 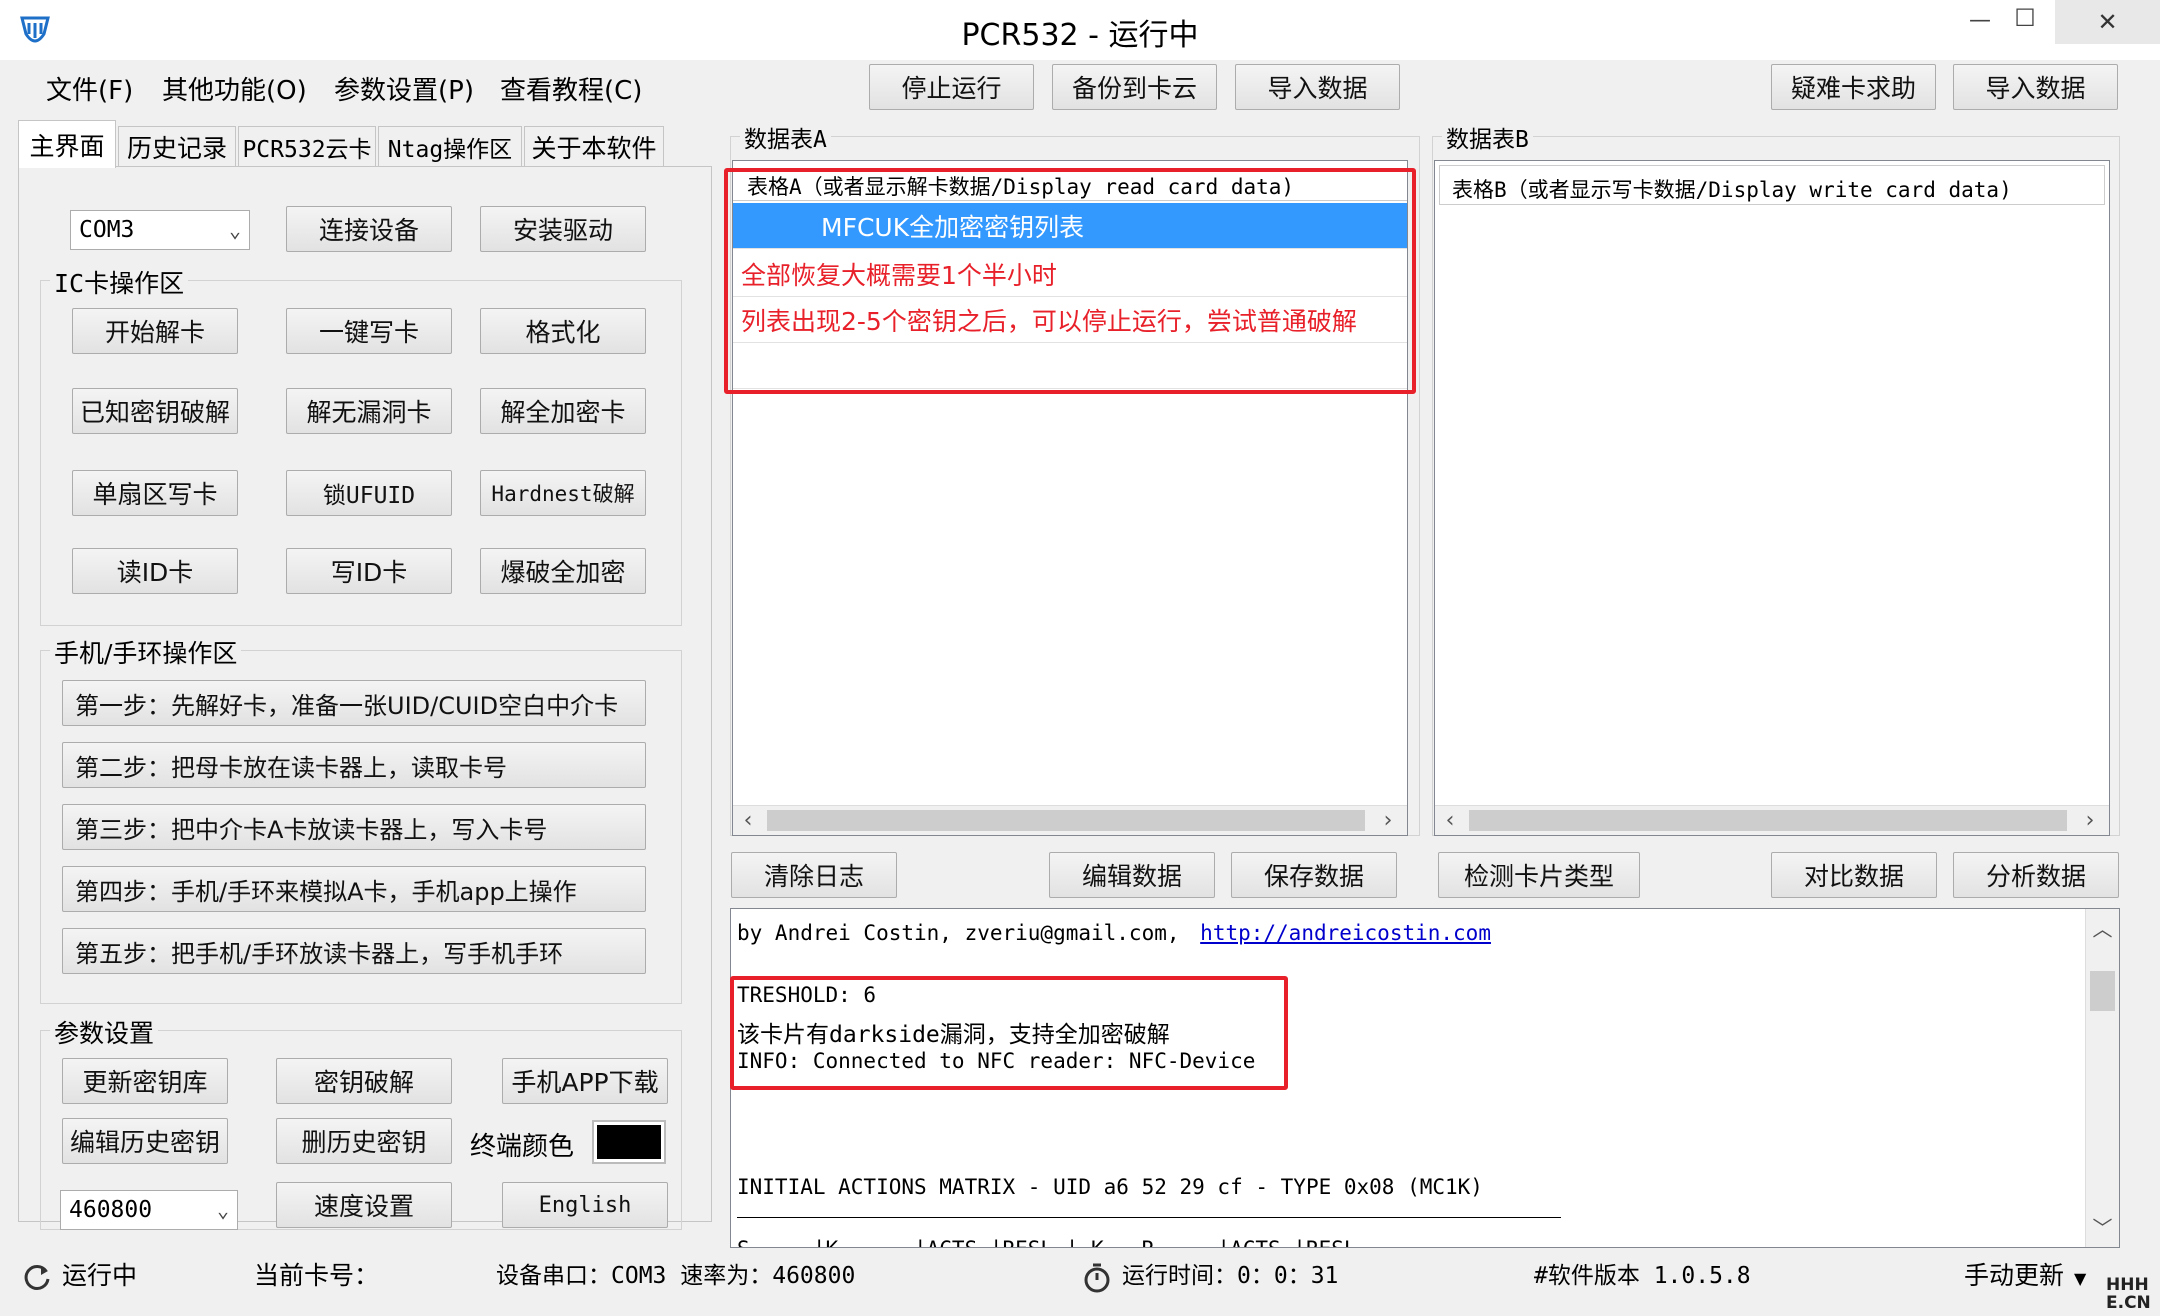 What do you see at coordinates (1853, 87) in the screenshot?
I see `hard-card-help-button: 疑难卡求助` at bounding box center [1853, 87].